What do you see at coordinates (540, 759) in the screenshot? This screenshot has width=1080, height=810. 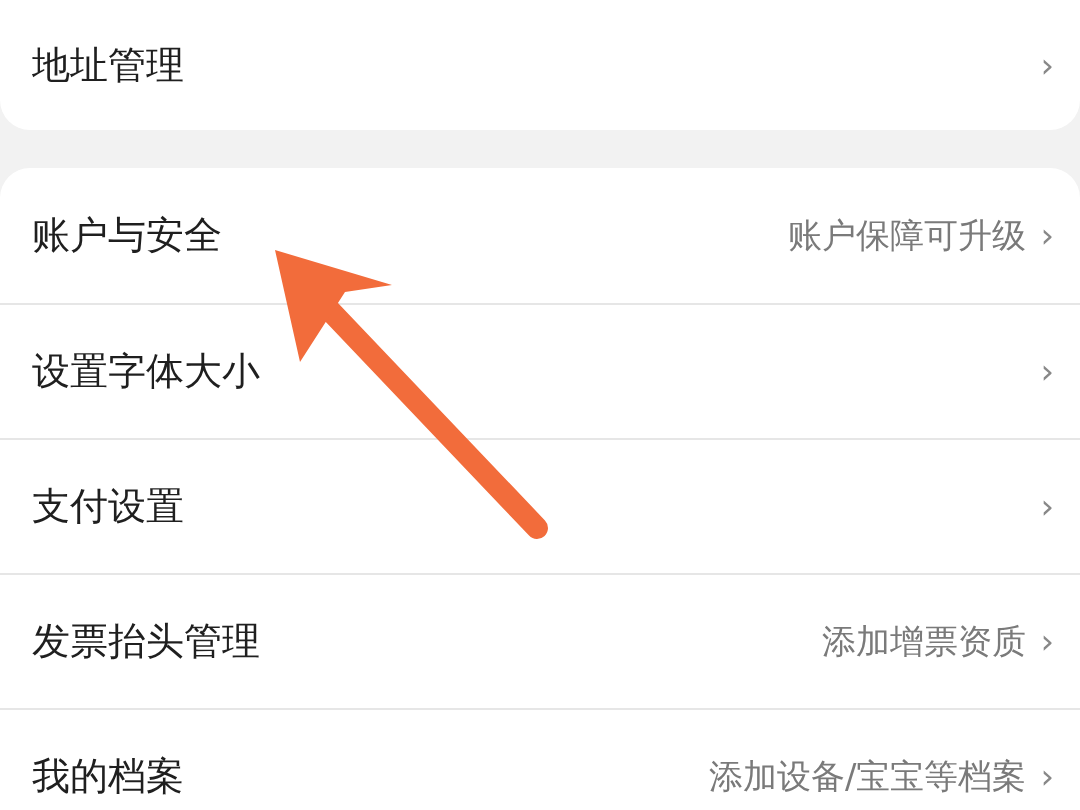 I see `settings-row: 我的档案 添加设备/宝宝等档案 ›` at bounding box center [540, 759].